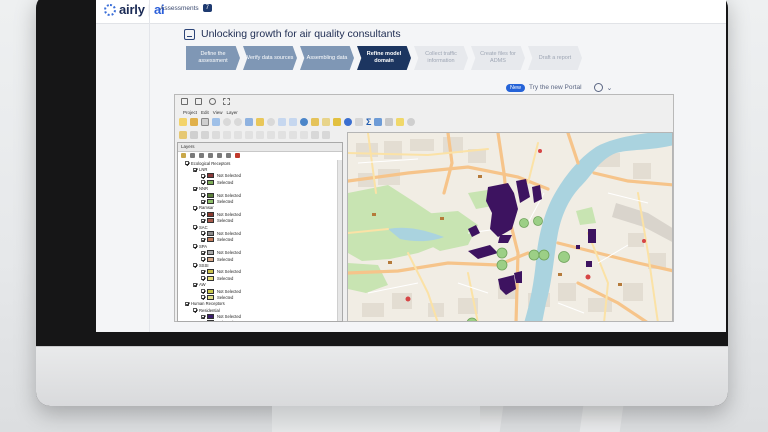  I want to click on menu-layer: Layer, so click(231, 112).